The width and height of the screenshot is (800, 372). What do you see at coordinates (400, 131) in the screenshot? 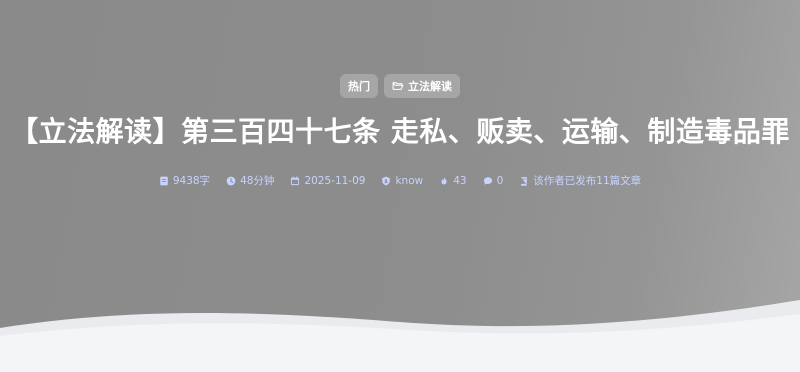
I see `post-title: 【立法解读】第三百四十七条 走私、贩卖、运输、制造毒品罪` at bounding box center [400, 131].